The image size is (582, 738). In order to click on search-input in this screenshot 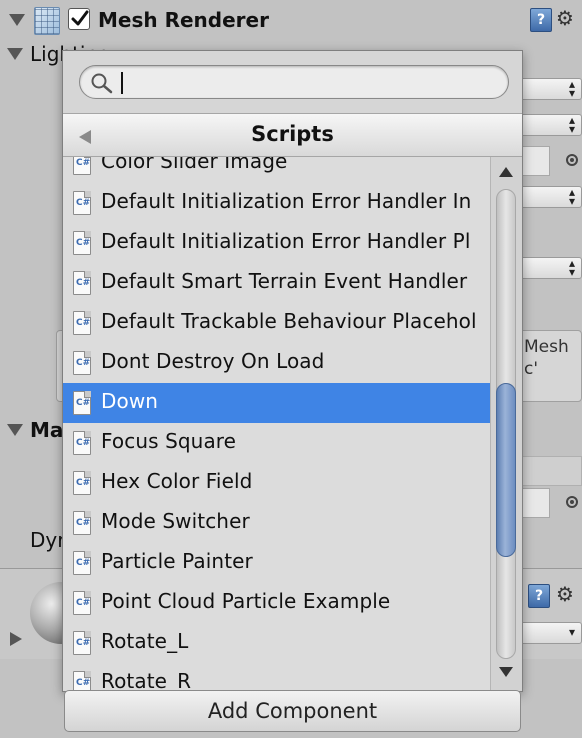, I will do `click(305, 82)`.